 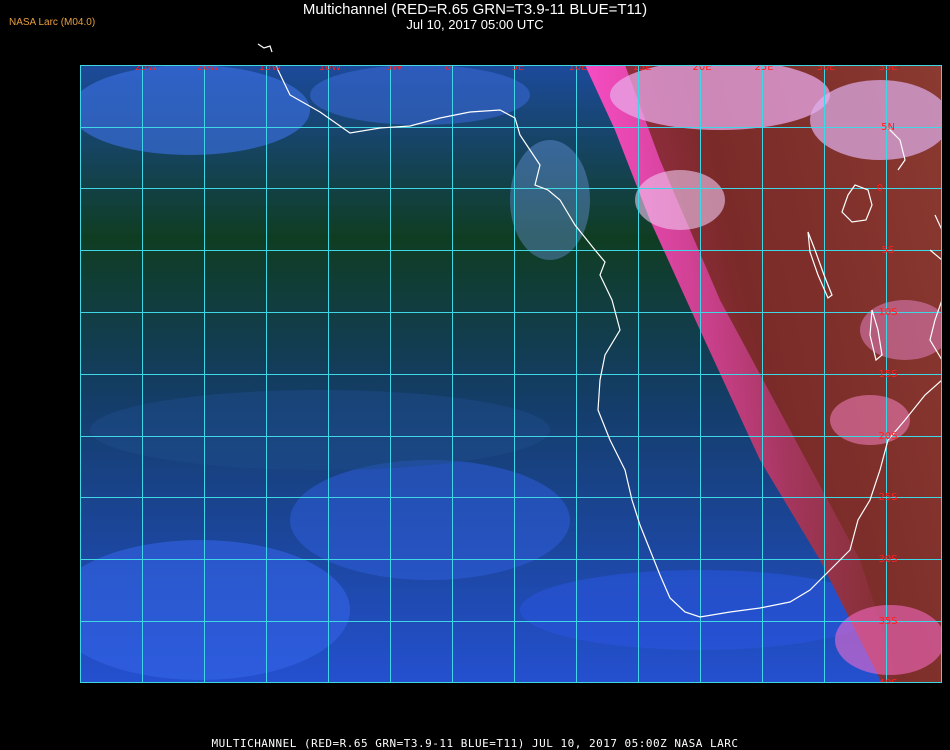 I want to click on longitude-label: 0, so click(x=448, y=67).